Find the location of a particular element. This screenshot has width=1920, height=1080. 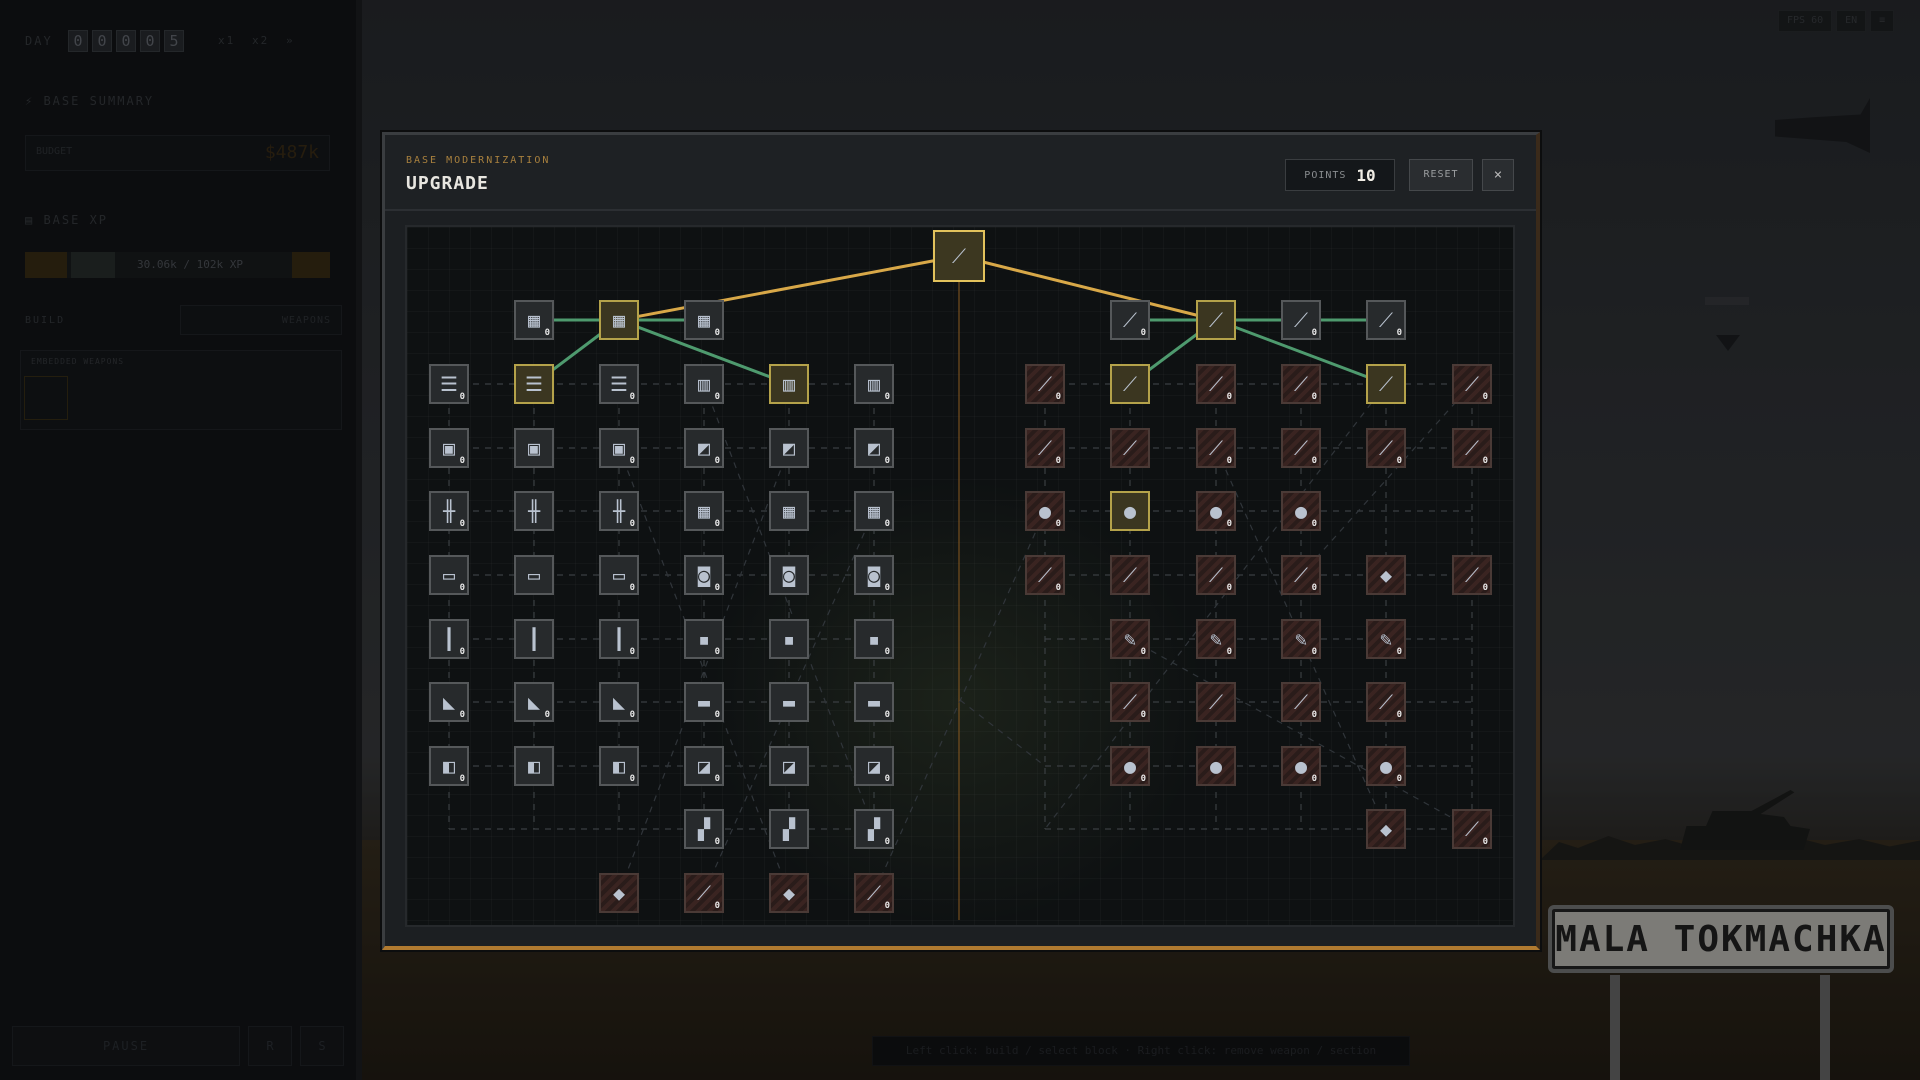

upgrade-node-l1c: ▦ 0 is located at coordinates (704, 320).